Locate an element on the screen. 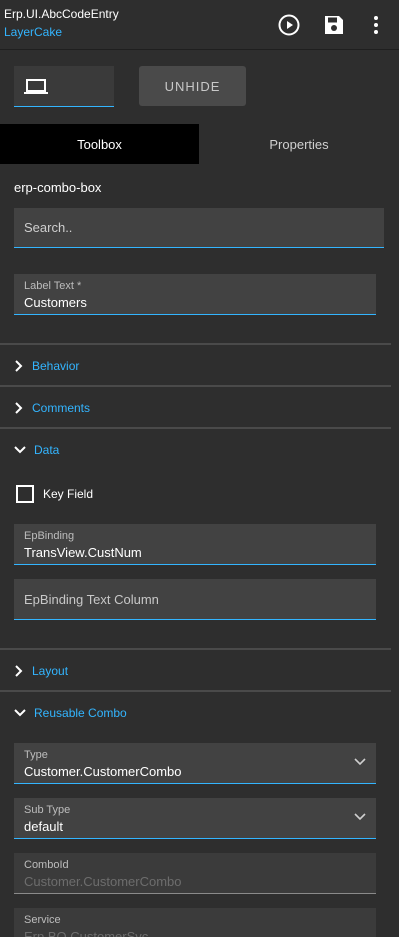 Image resolution: width=399 pixels, height=937 pixels. section-data: Data is located at coordinates (36, 450).